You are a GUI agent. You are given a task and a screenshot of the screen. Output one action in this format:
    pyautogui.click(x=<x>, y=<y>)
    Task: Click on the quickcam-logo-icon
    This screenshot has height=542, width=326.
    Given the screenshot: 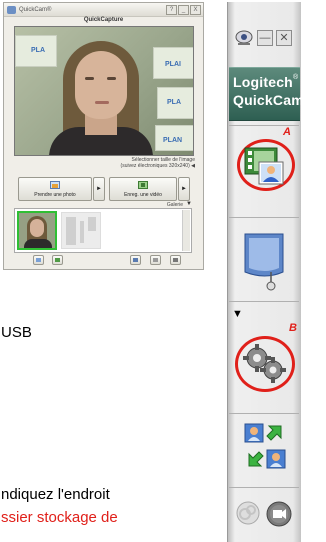 What is the action you would take?
    pyautogui.click(x=11, y=9)
    